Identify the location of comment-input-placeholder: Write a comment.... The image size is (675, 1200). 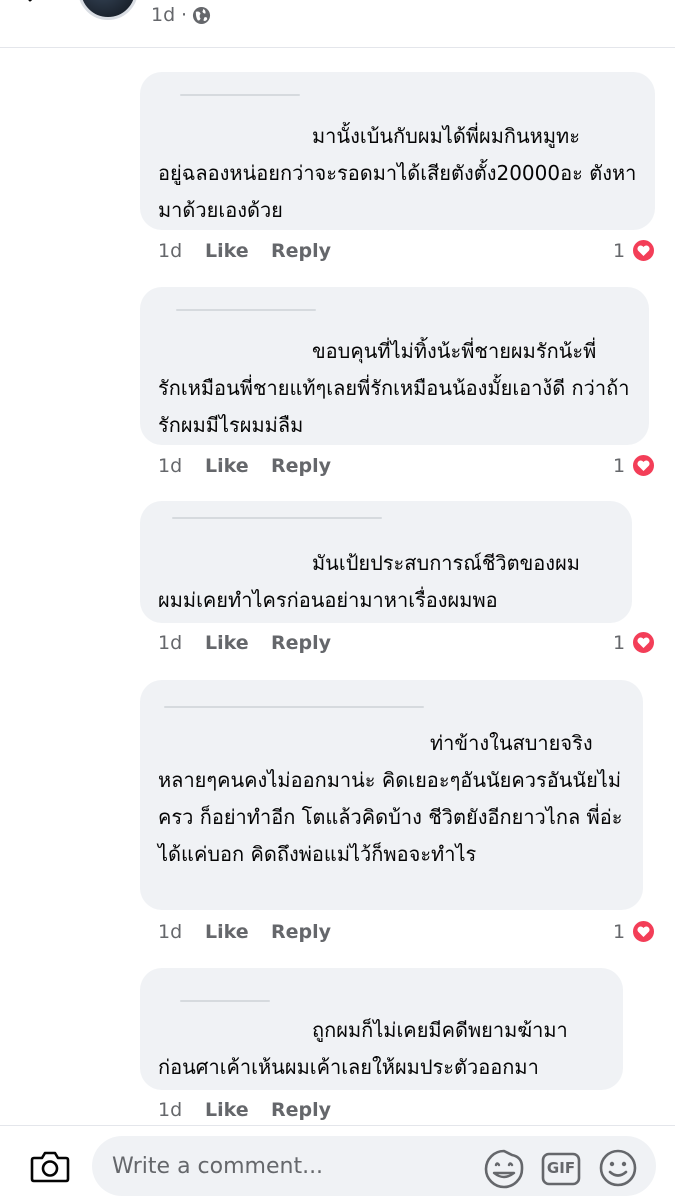
(217, 1166).